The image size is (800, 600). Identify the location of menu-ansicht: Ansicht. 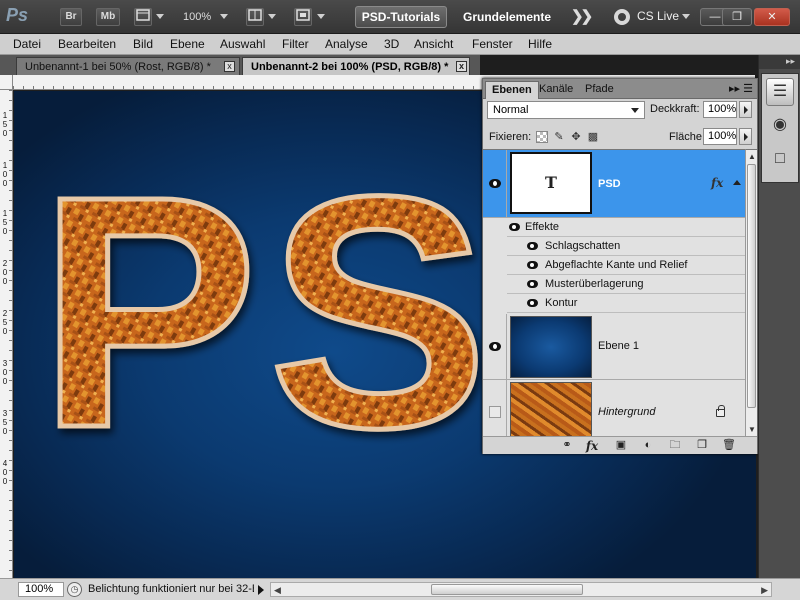
(433, 44).